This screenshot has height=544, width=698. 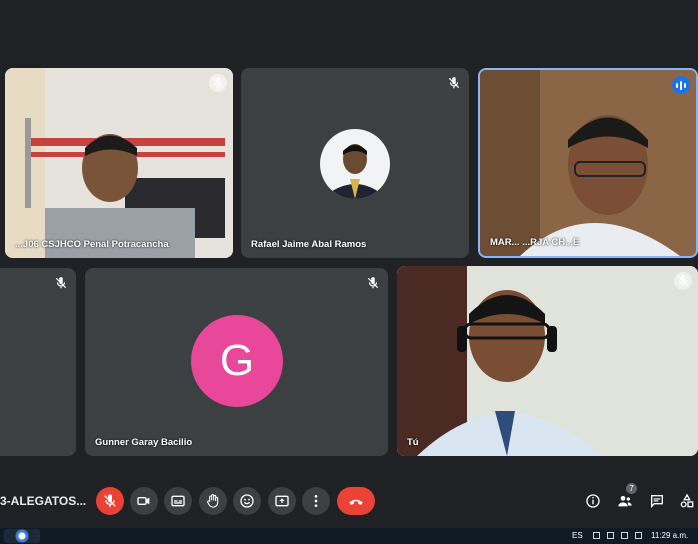 I want to click on present-screen-button, so click(x=282, y=501).